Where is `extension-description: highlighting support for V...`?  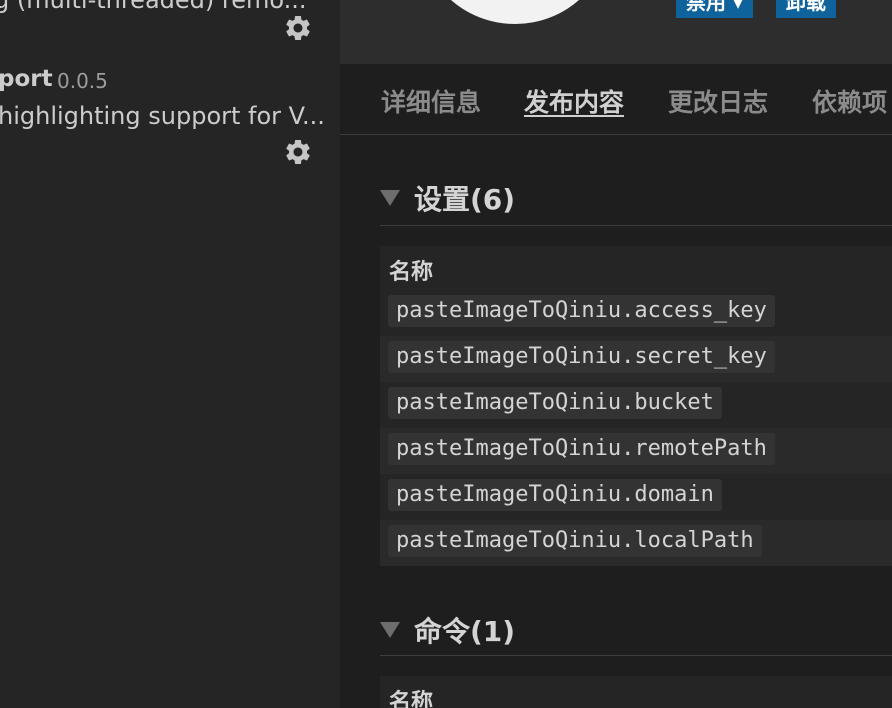
extension-description: highlighting support for V... is located at coordinates (162, 116).